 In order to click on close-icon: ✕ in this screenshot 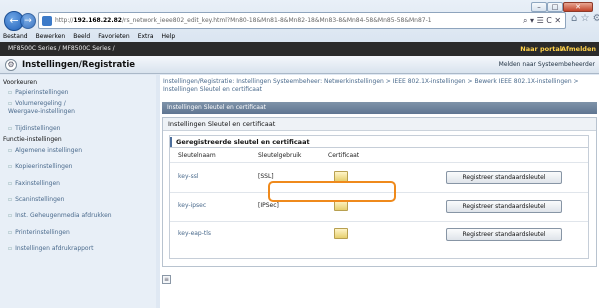, I will do `click(578, 7)`.